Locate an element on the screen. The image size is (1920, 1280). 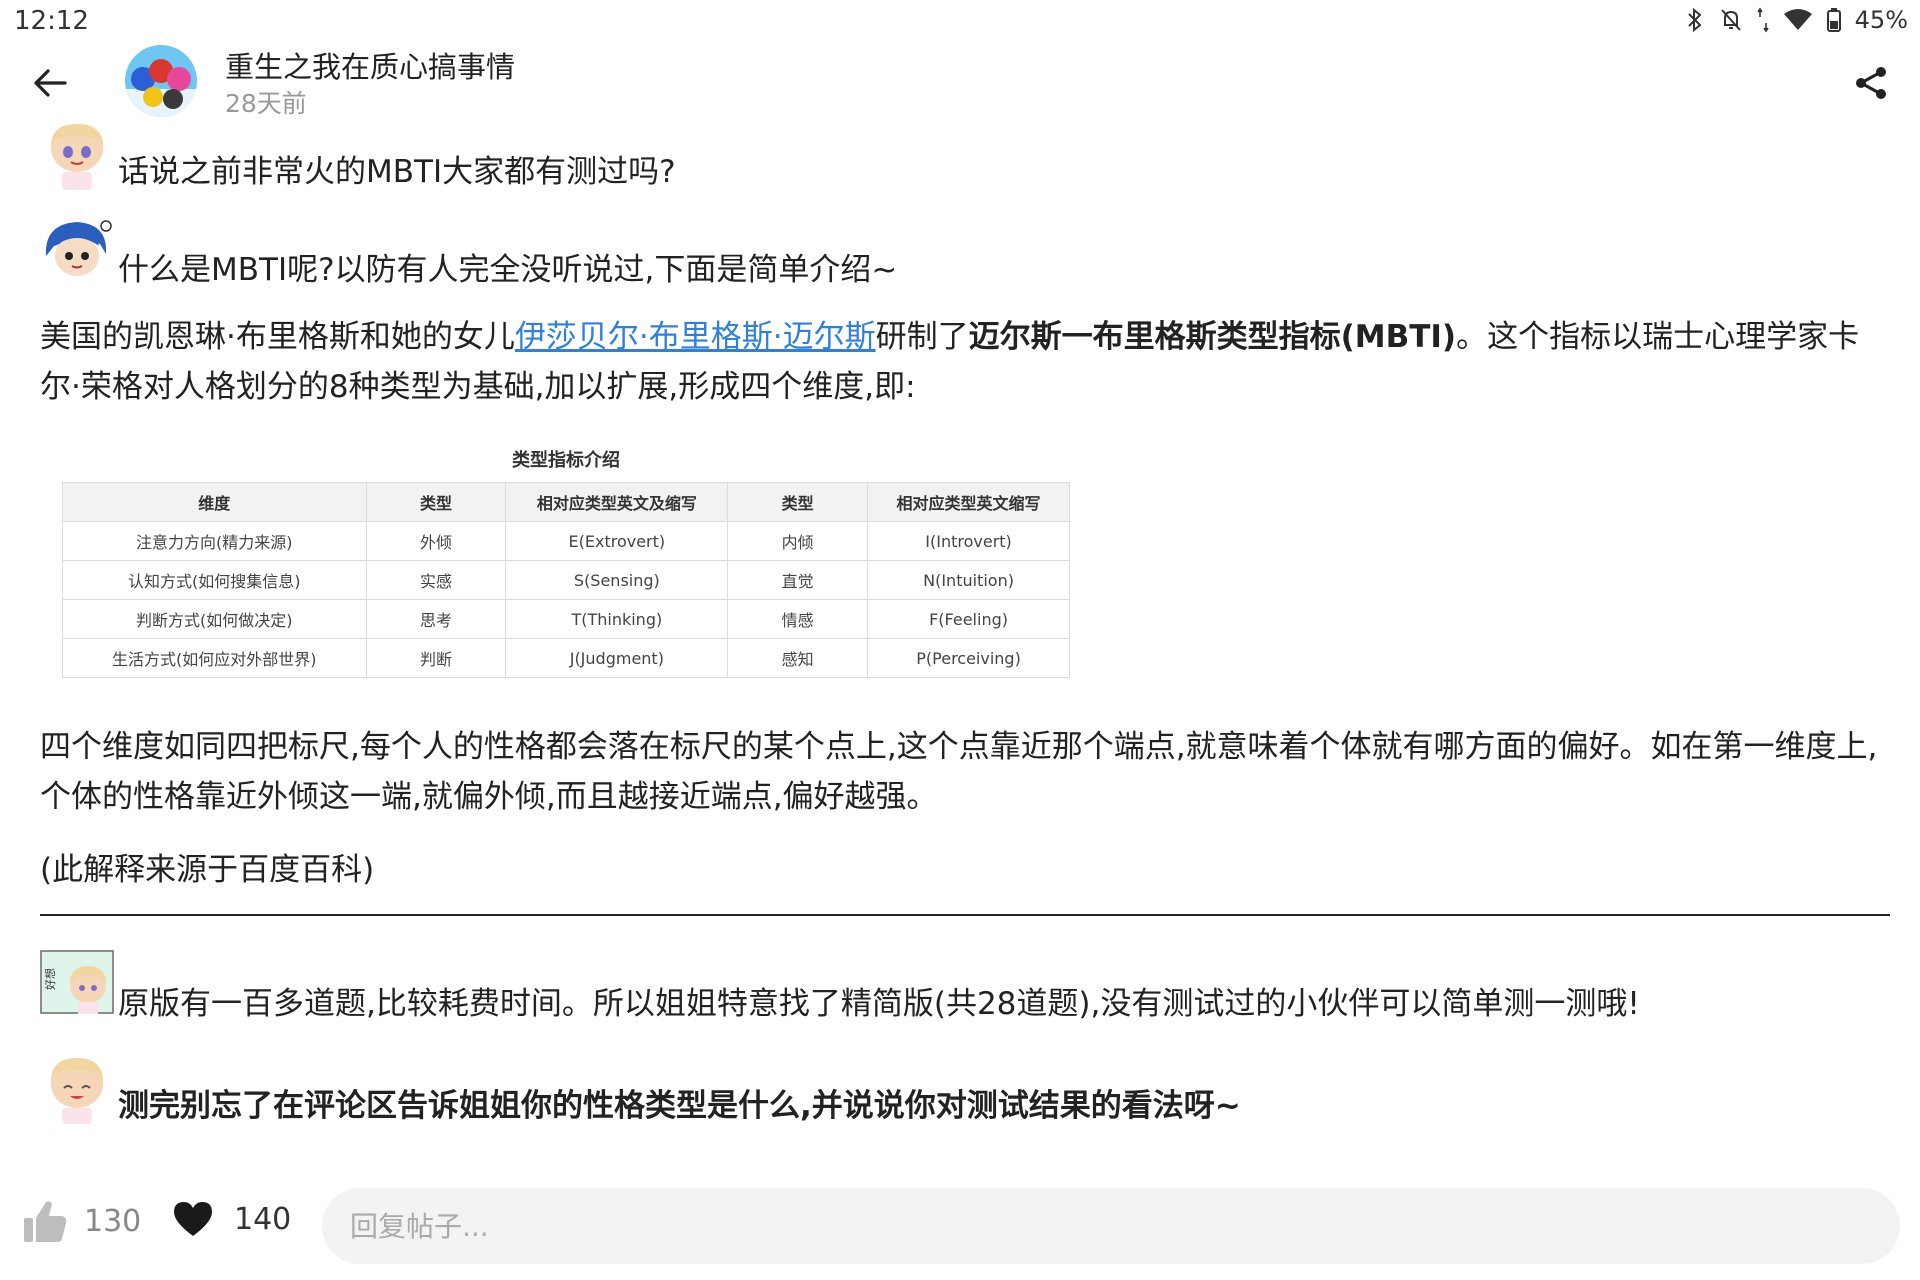
post-line-1-text: 话说之前非常火的MBTI大家都有测过吗? is located at coordinates (397, 172).